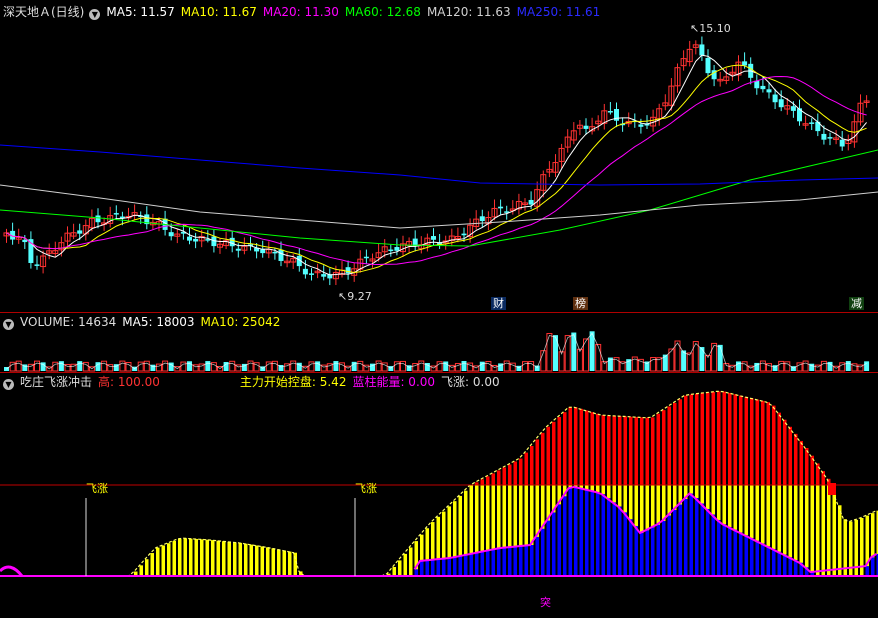 This screenshot has height=618, width=878. Describe the element at coordinates (580, 303) in the screenshot. I see `event-tag-rank: 榜` at that location.